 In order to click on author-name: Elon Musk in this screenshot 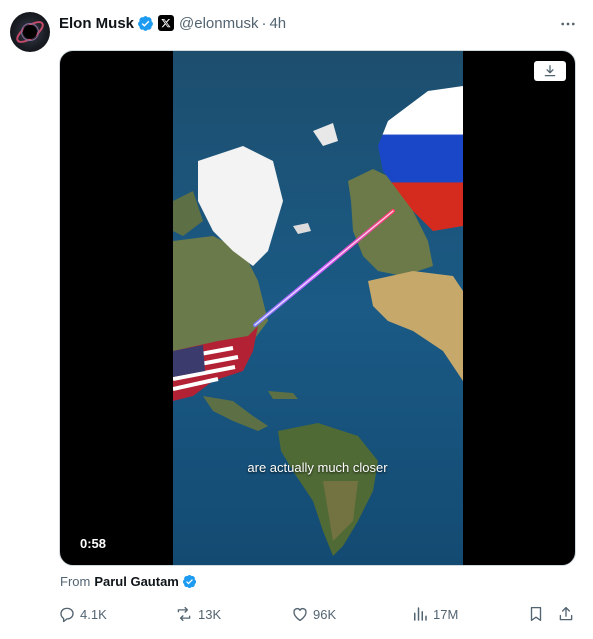, I will do `click(96, 23)`.